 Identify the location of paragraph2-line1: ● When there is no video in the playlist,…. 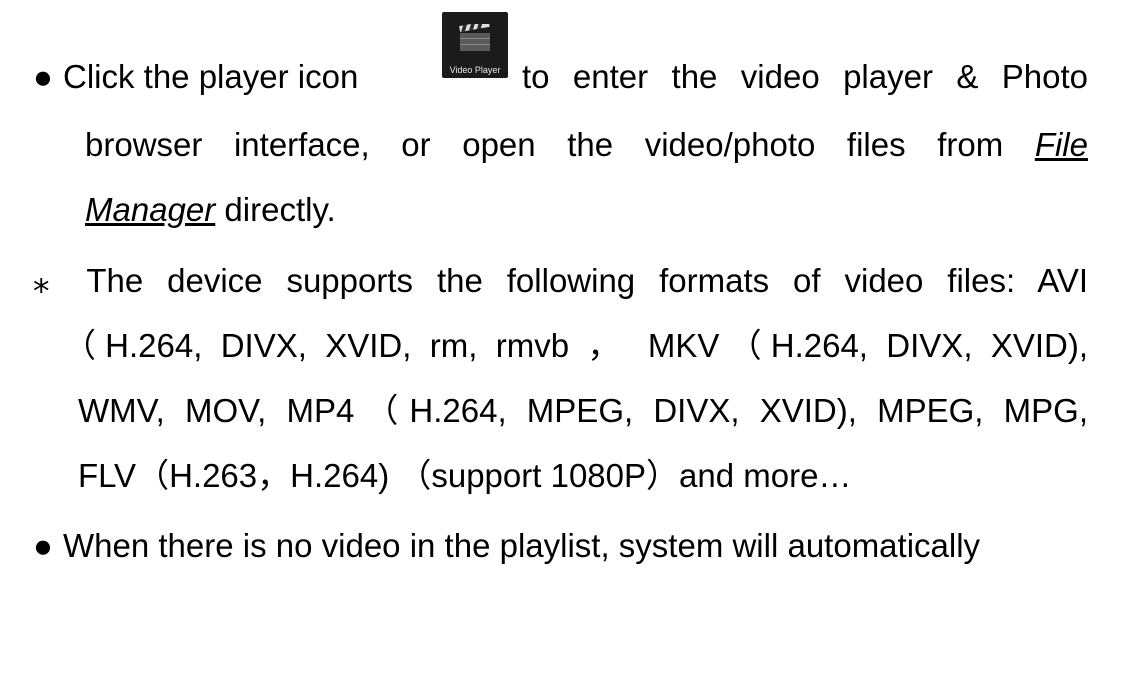
(506, 546).